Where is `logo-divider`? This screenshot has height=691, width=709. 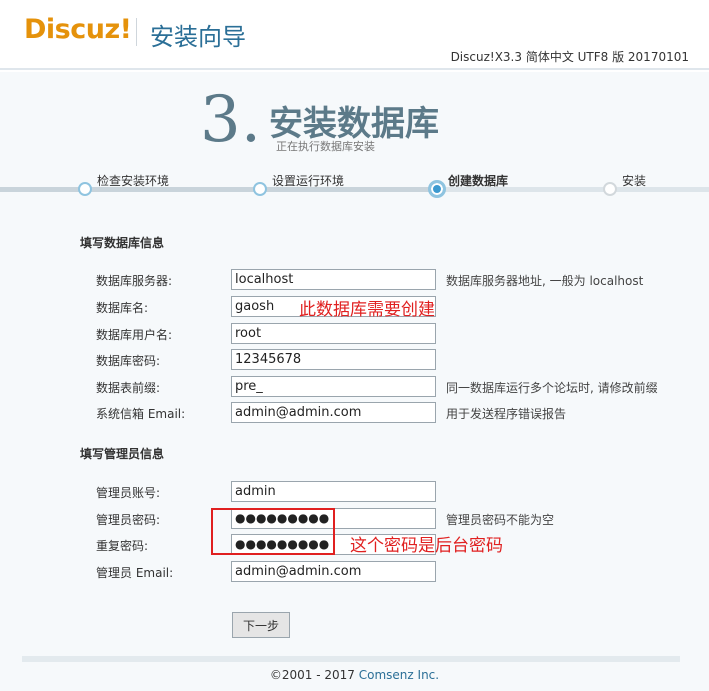
logo-divider is located at coordinates (136, 32).